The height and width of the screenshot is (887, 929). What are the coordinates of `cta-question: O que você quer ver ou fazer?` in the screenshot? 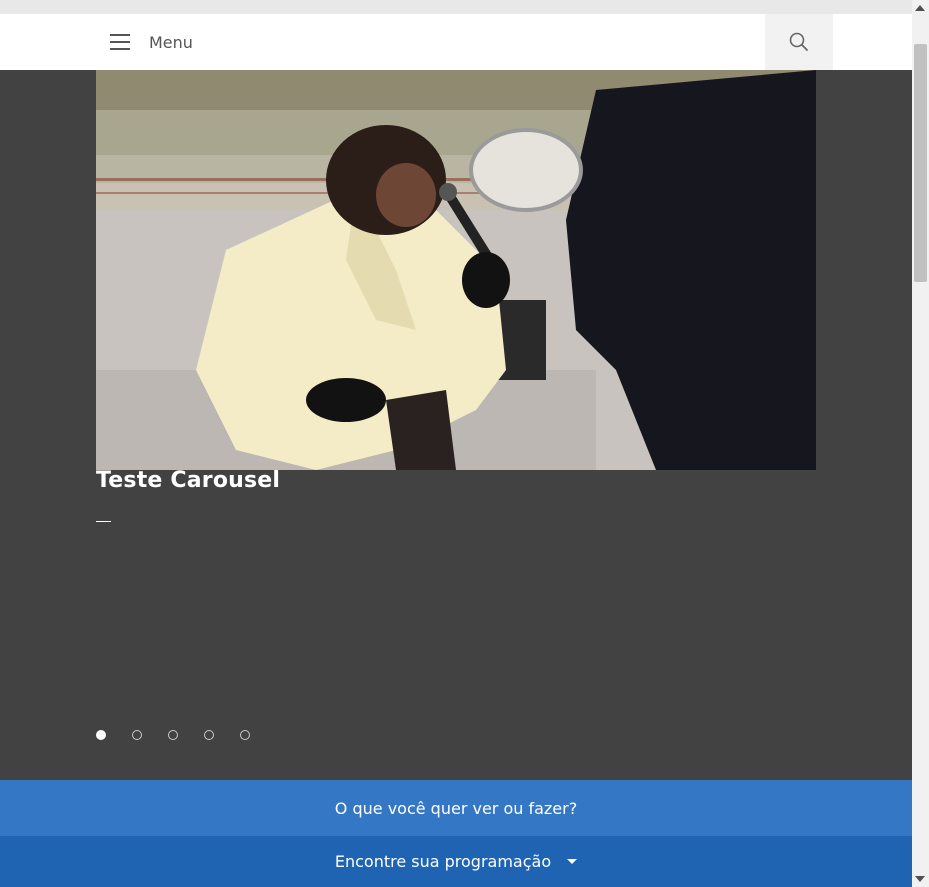 It's located at (456, 808).